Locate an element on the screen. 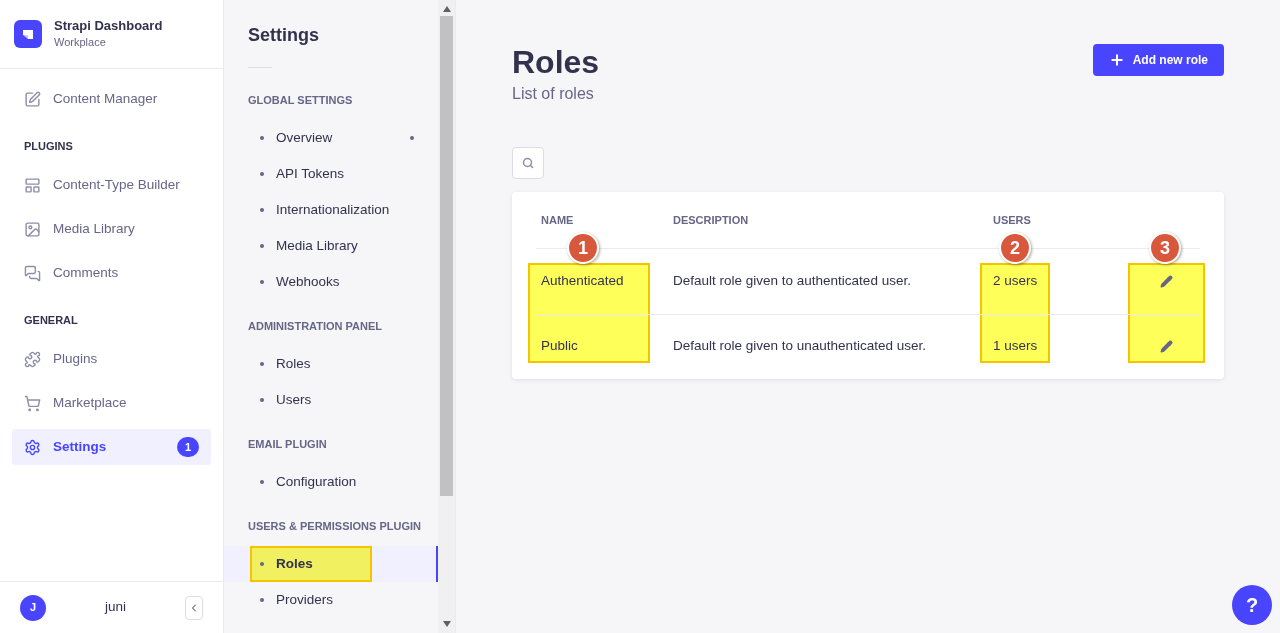 This screenshot has height=633, width=1280. nav-item: Content Manager is located at coordinates (111, 99).